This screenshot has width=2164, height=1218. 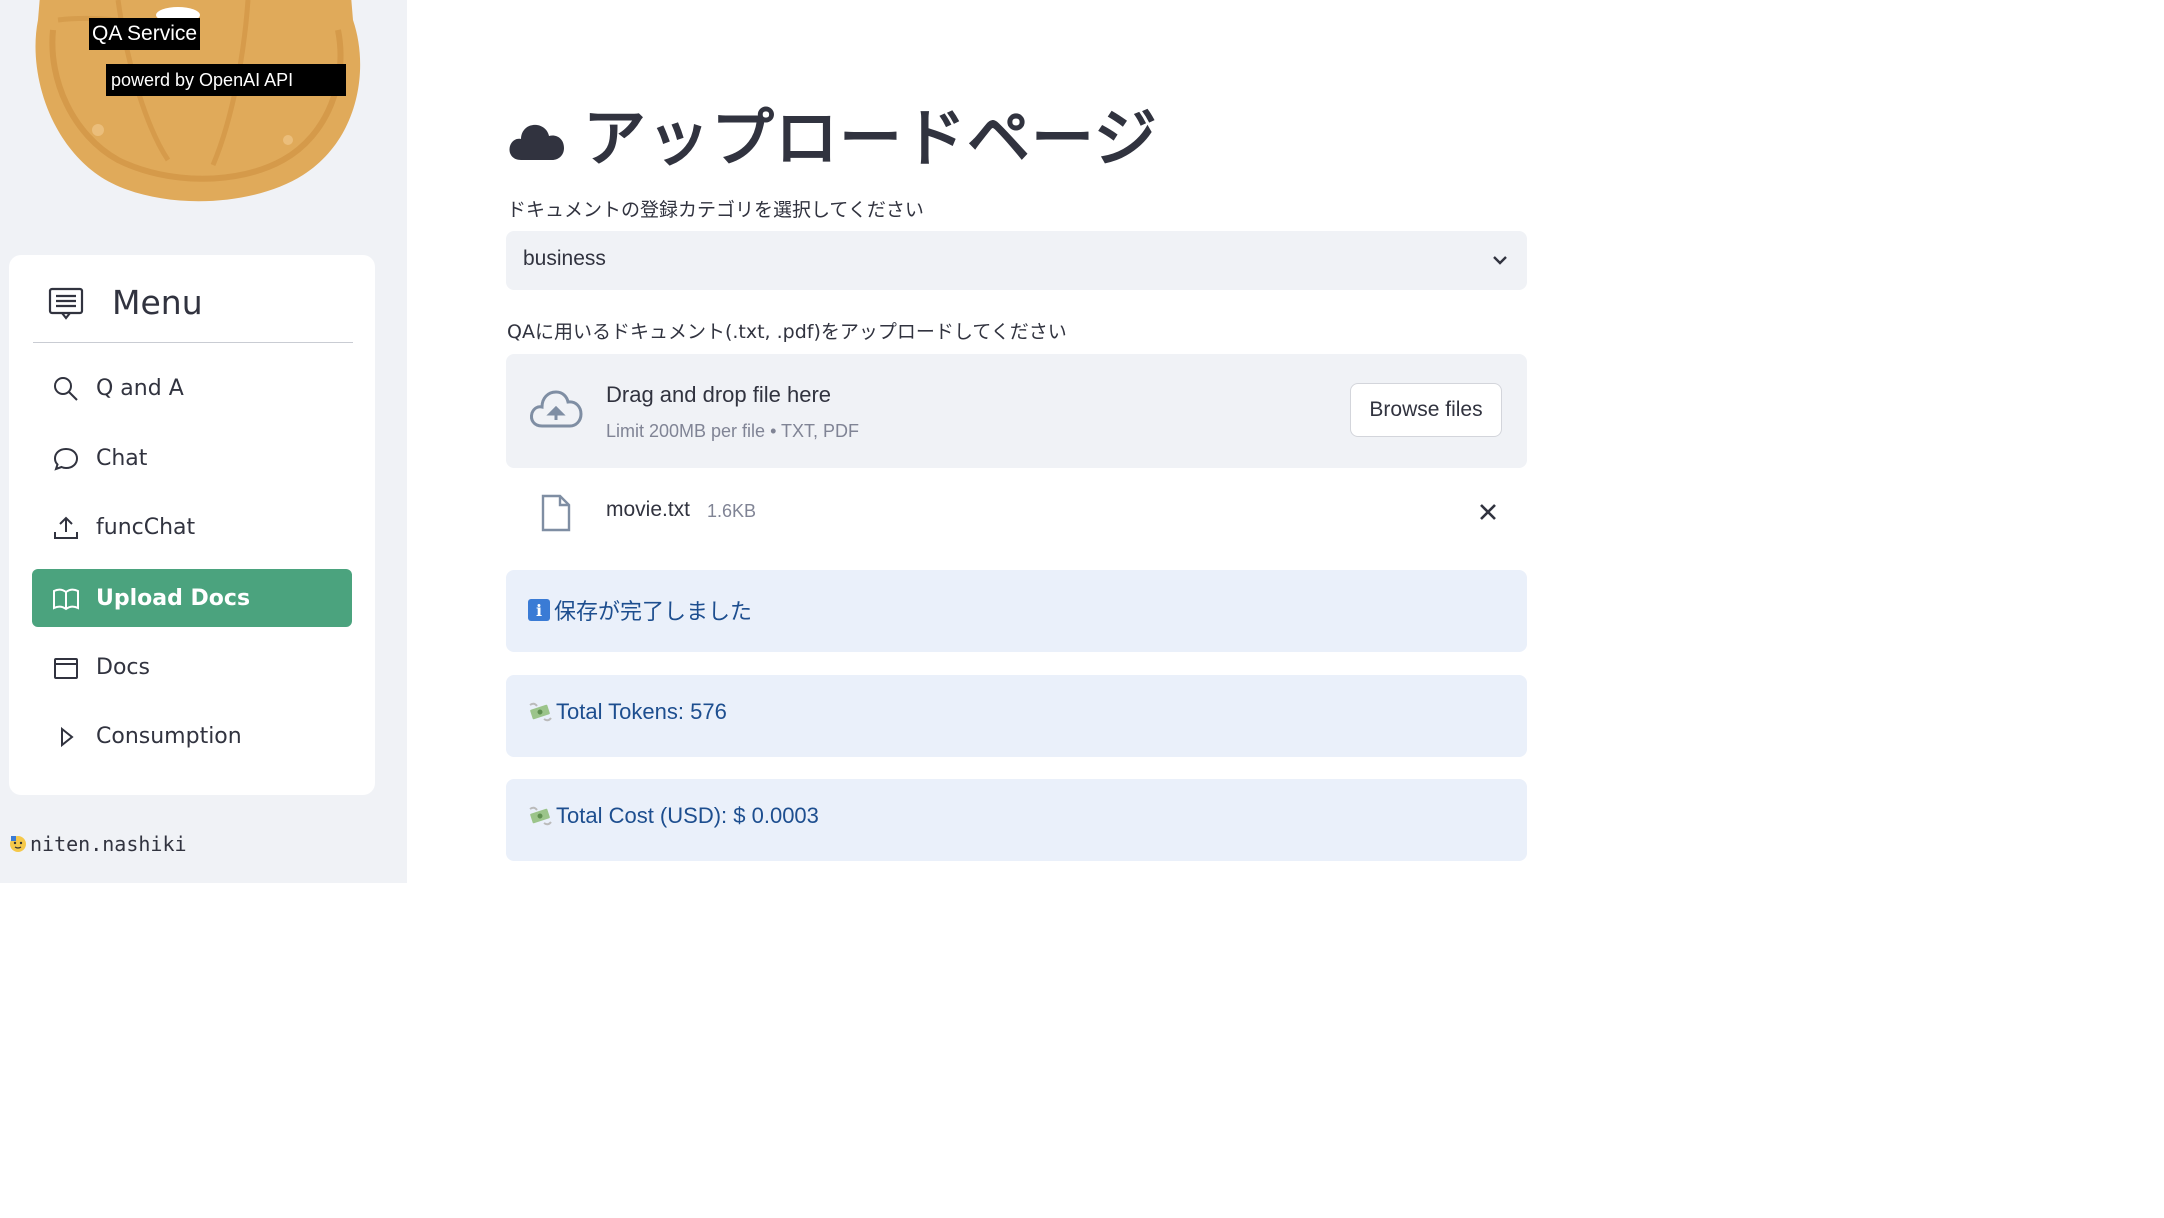 I want to click on file-icon, so click(x=556, y=513).